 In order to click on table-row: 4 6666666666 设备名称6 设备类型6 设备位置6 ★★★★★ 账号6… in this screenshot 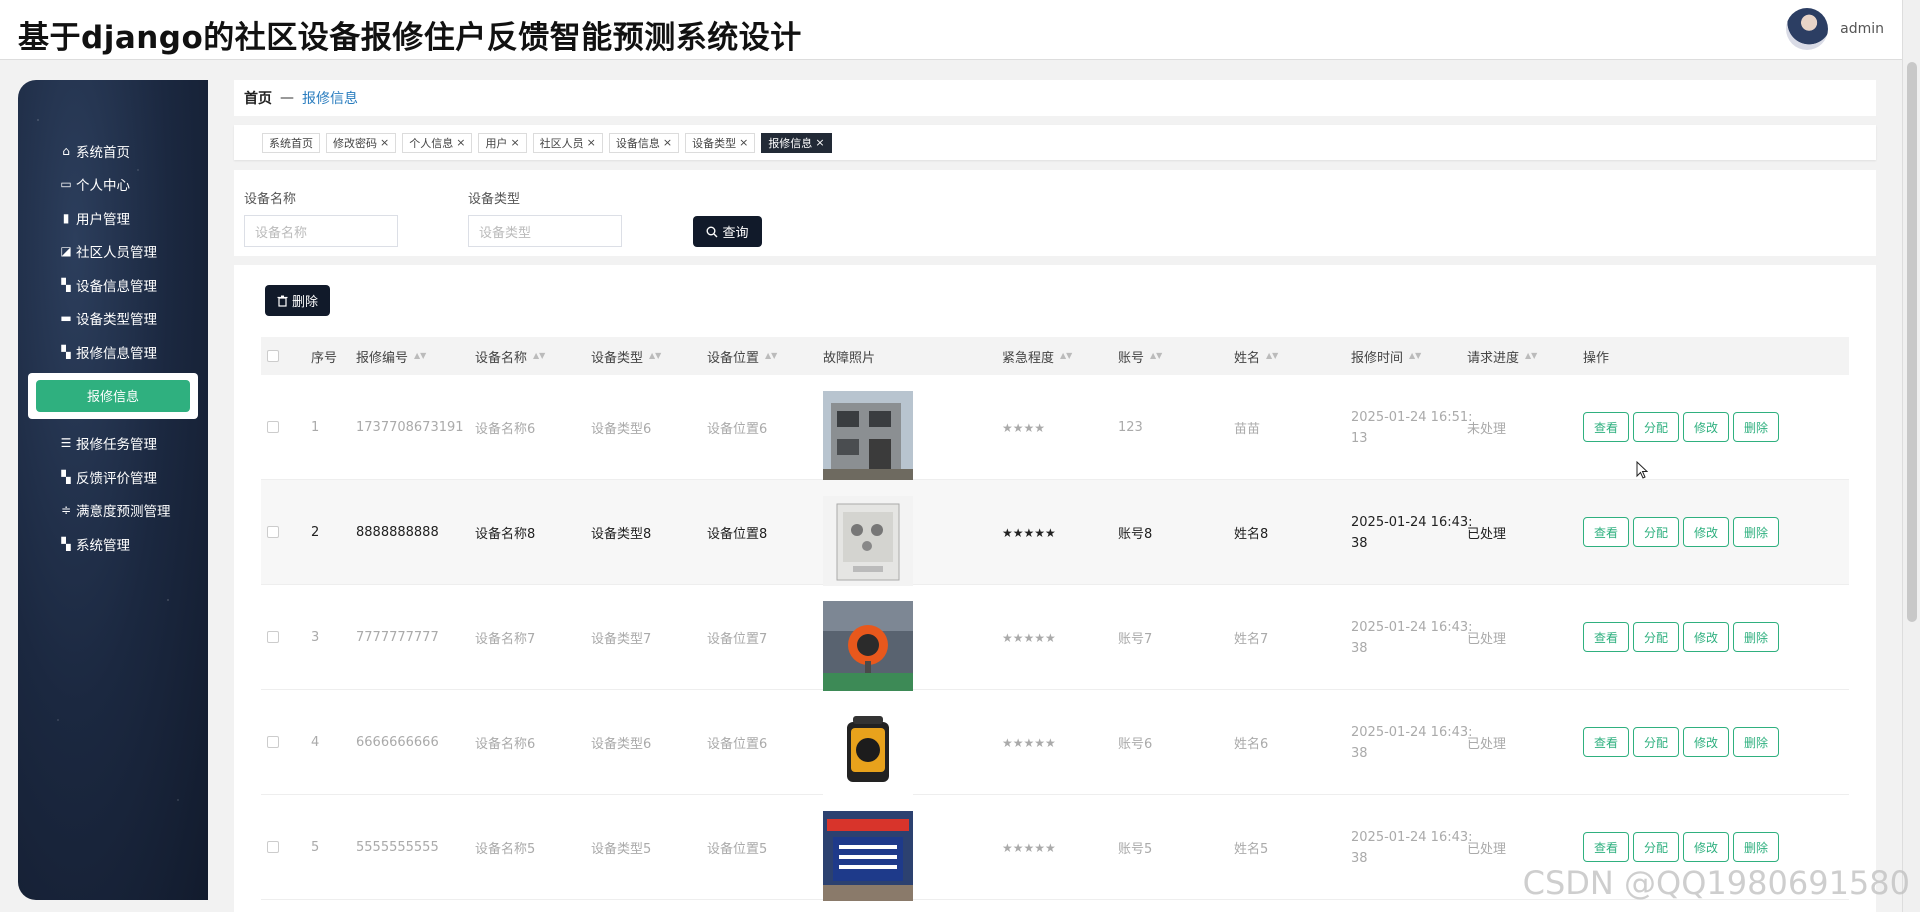, I will do `click(1055, 743)`.